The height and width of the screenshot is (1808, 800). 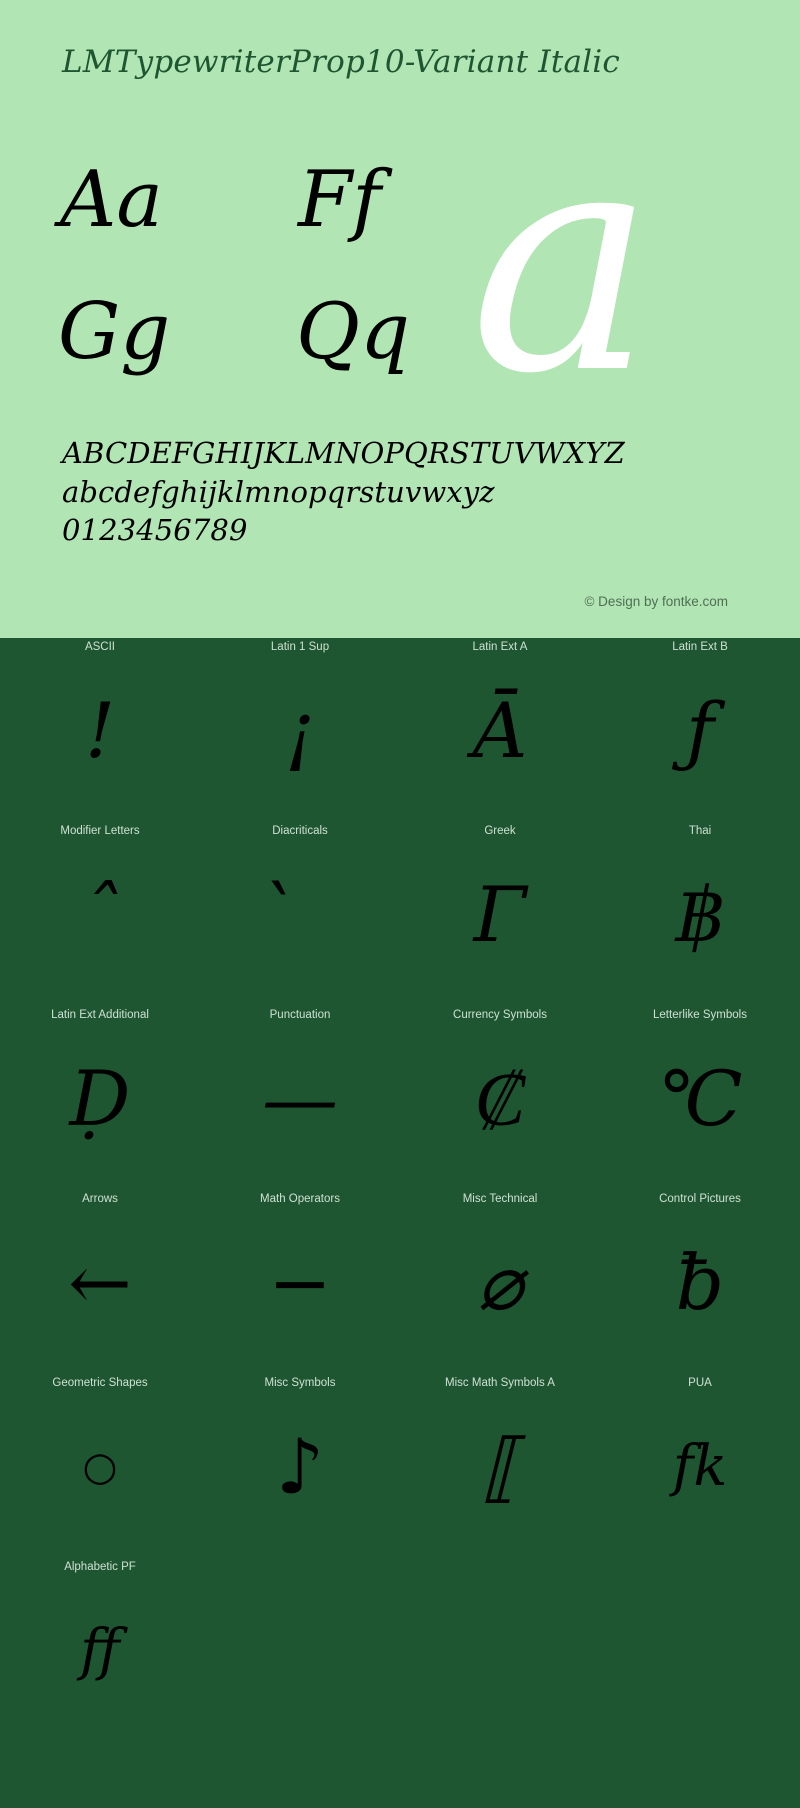 What do you see at coordinates (700, 647) in the screenshot?
I see `block-label: Latin Ext B` at bounding box center [700, 647].